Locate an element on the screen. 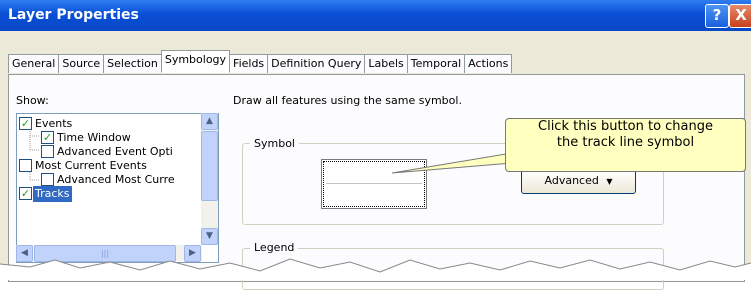 This screenshot has height=290, width=751. time-window-checkbox: ✓ is located at coordinates (47, 137).